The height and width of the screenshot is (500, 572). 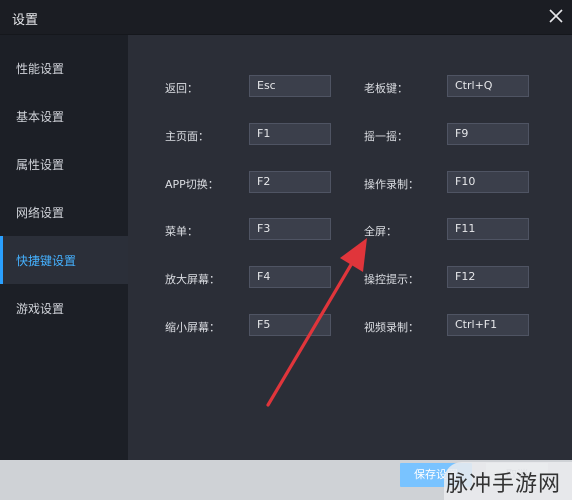 What do you see at coordinates (286, 17) in the screenshot?
I see `title-bar: 设置` at bounding box center [286, 17].